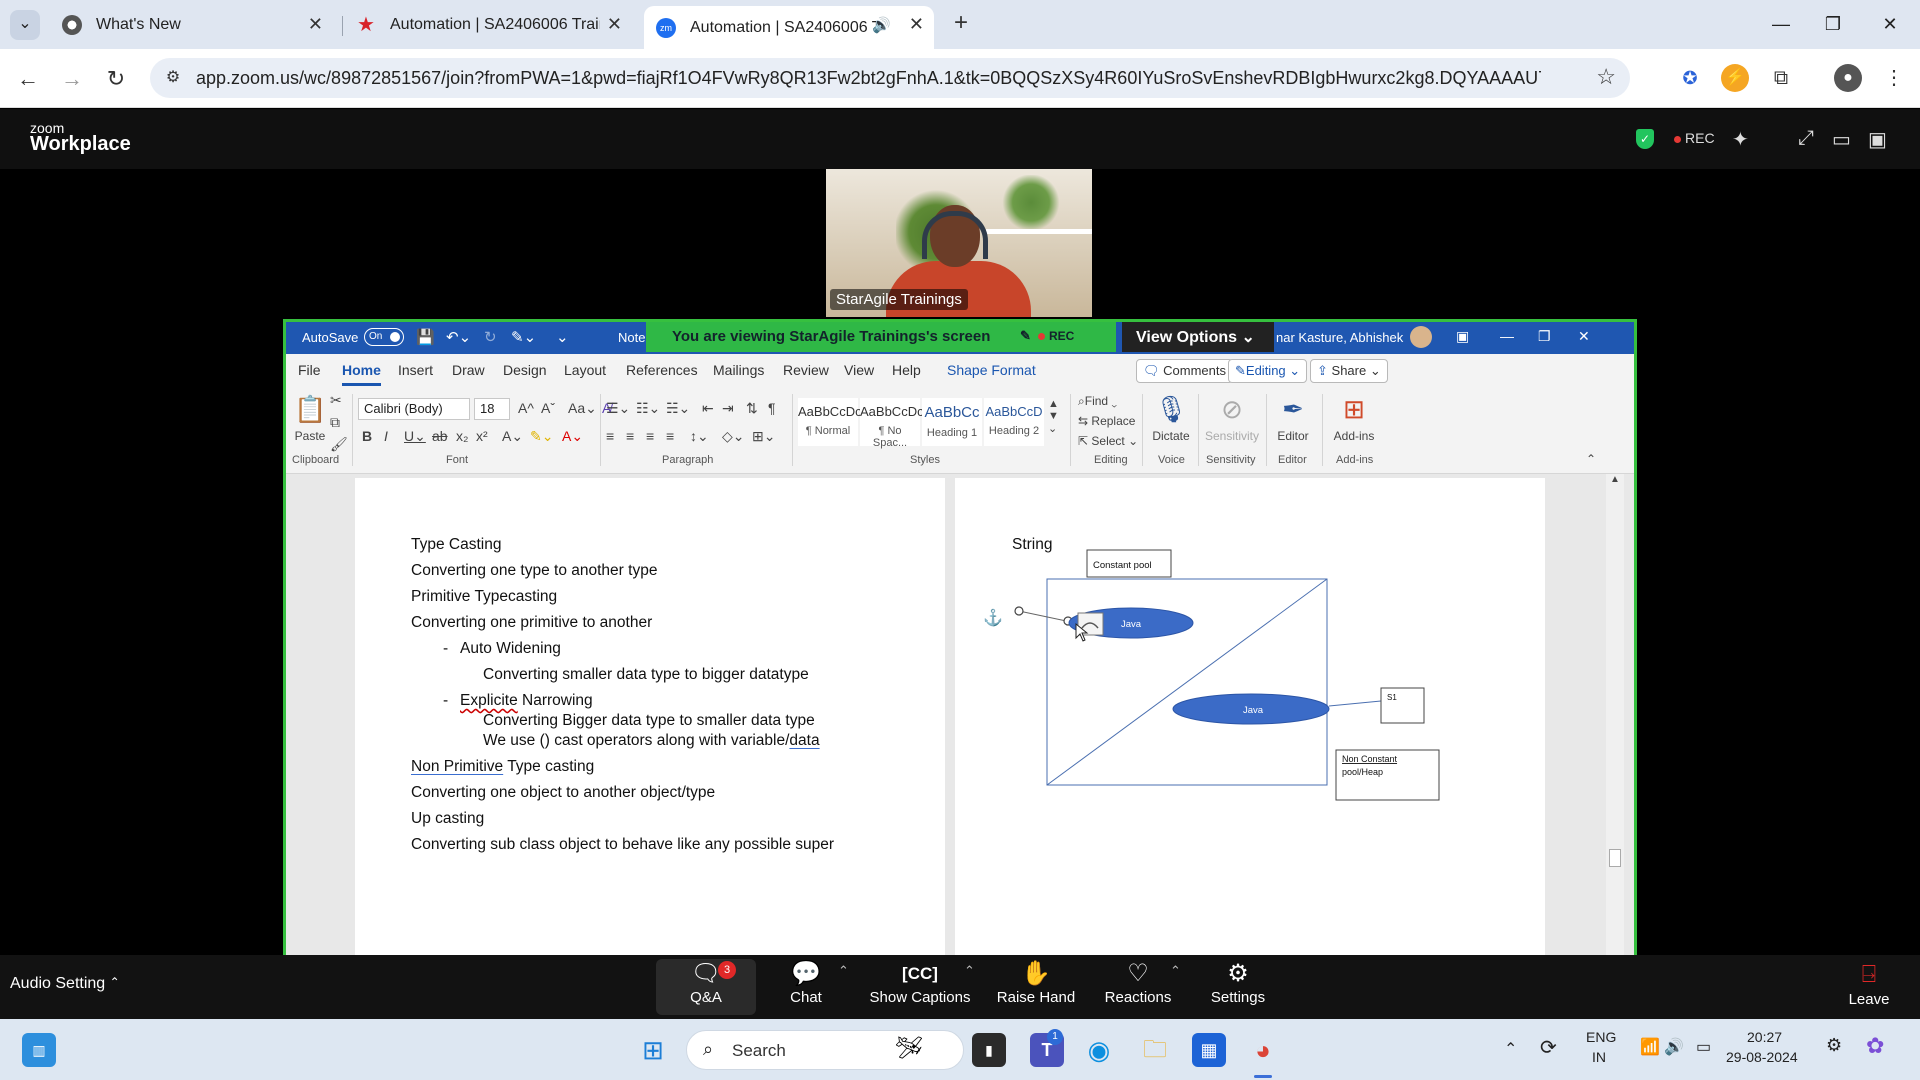 The width and height of the screenshot is (1920, 1080). Describe the element at coordinates (415, 370) in the screenshot. I see `tab-insert: Insert` at that location.